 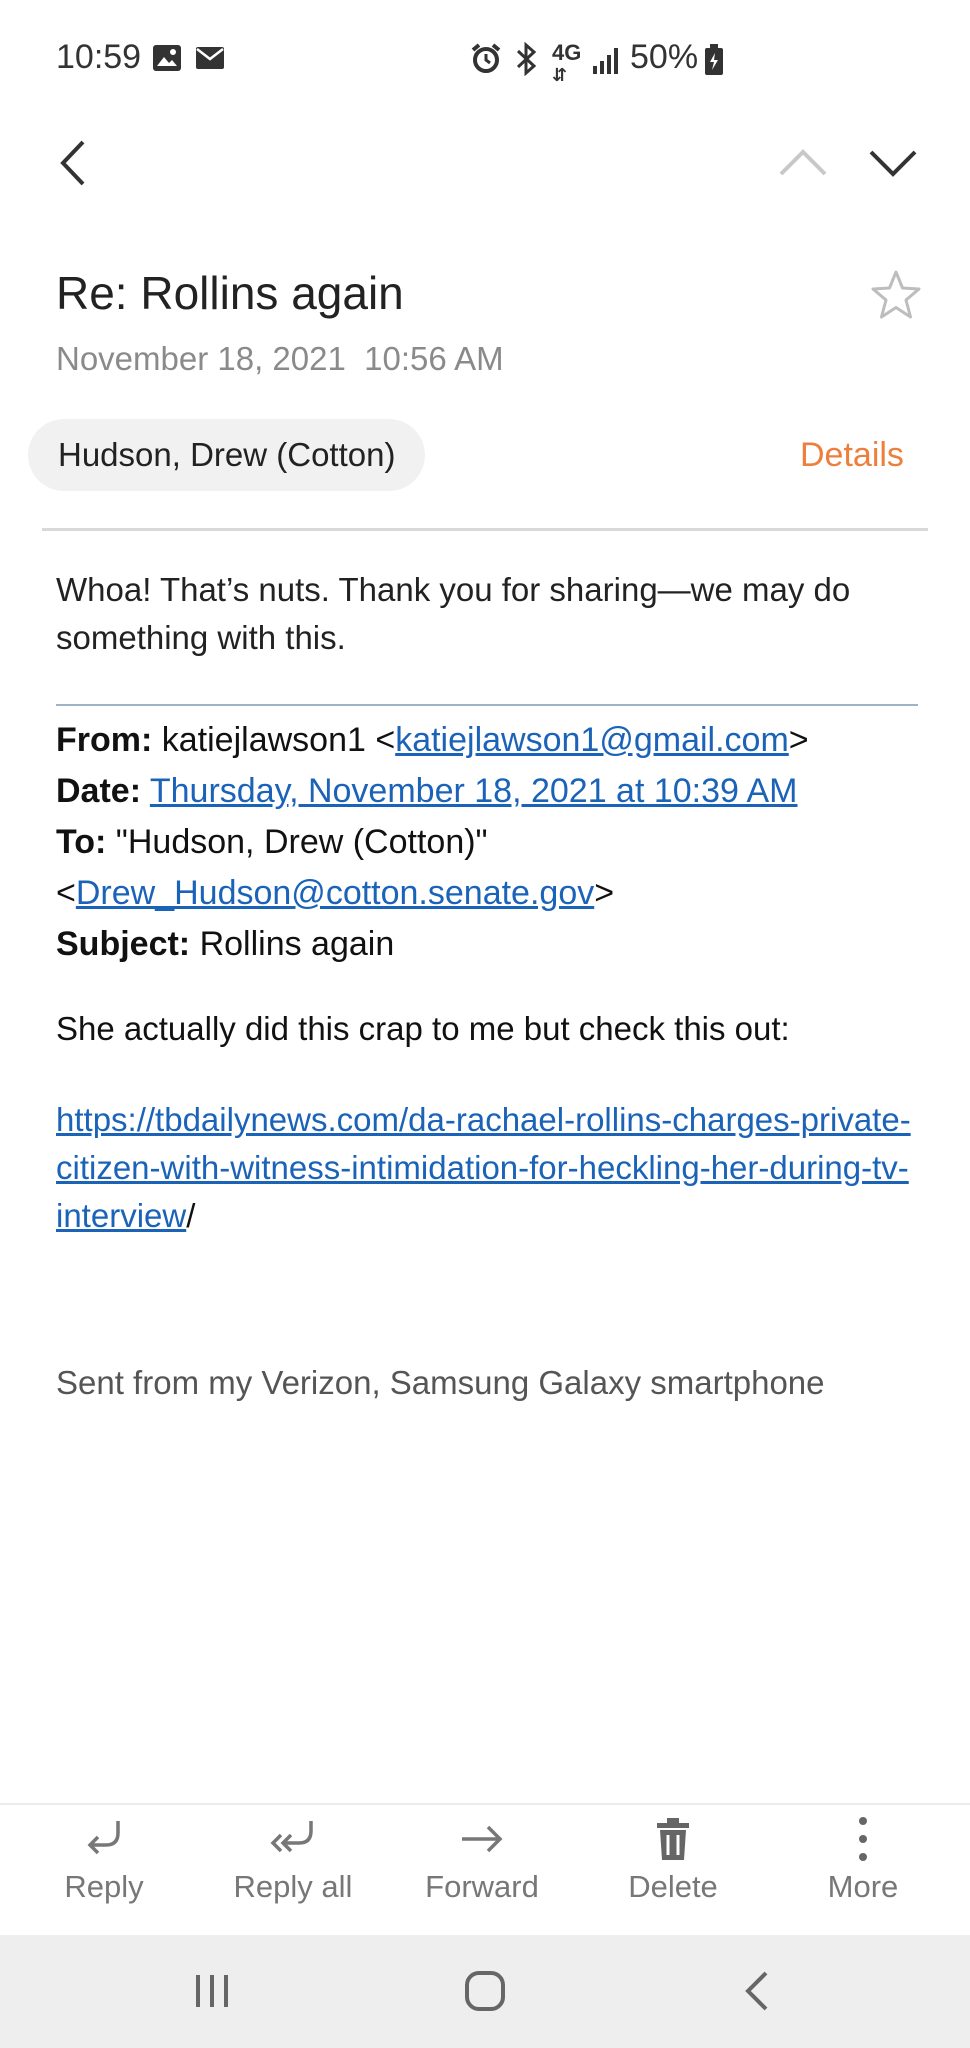 I want to click on to-open: <, so click(x=66, y=893).